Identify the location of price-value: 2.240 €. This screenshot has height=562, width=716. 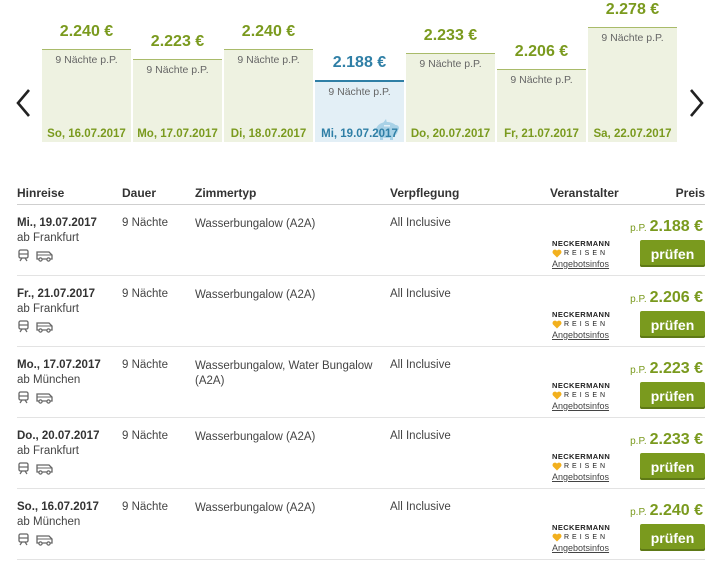
(676, 510).